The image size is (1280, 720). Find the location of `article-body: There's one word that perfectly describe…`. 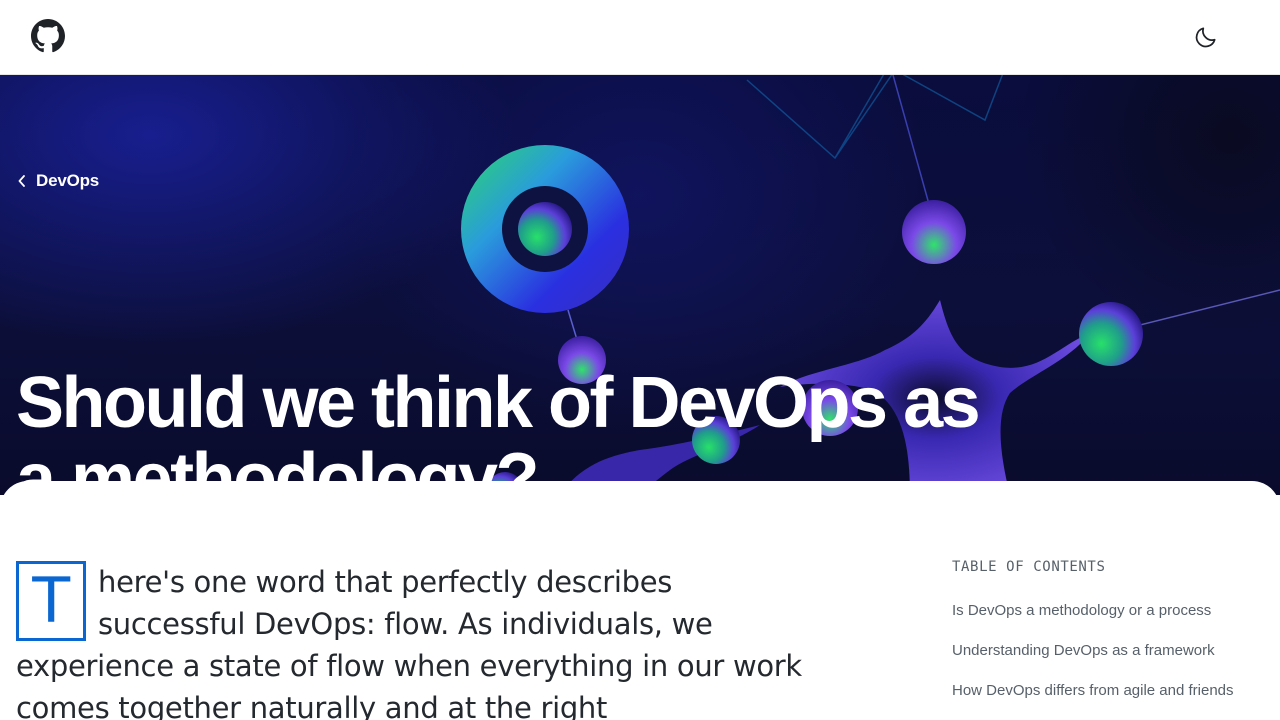

article-body: There's one word that perfectly describe… is located at coordinates (421, 640).